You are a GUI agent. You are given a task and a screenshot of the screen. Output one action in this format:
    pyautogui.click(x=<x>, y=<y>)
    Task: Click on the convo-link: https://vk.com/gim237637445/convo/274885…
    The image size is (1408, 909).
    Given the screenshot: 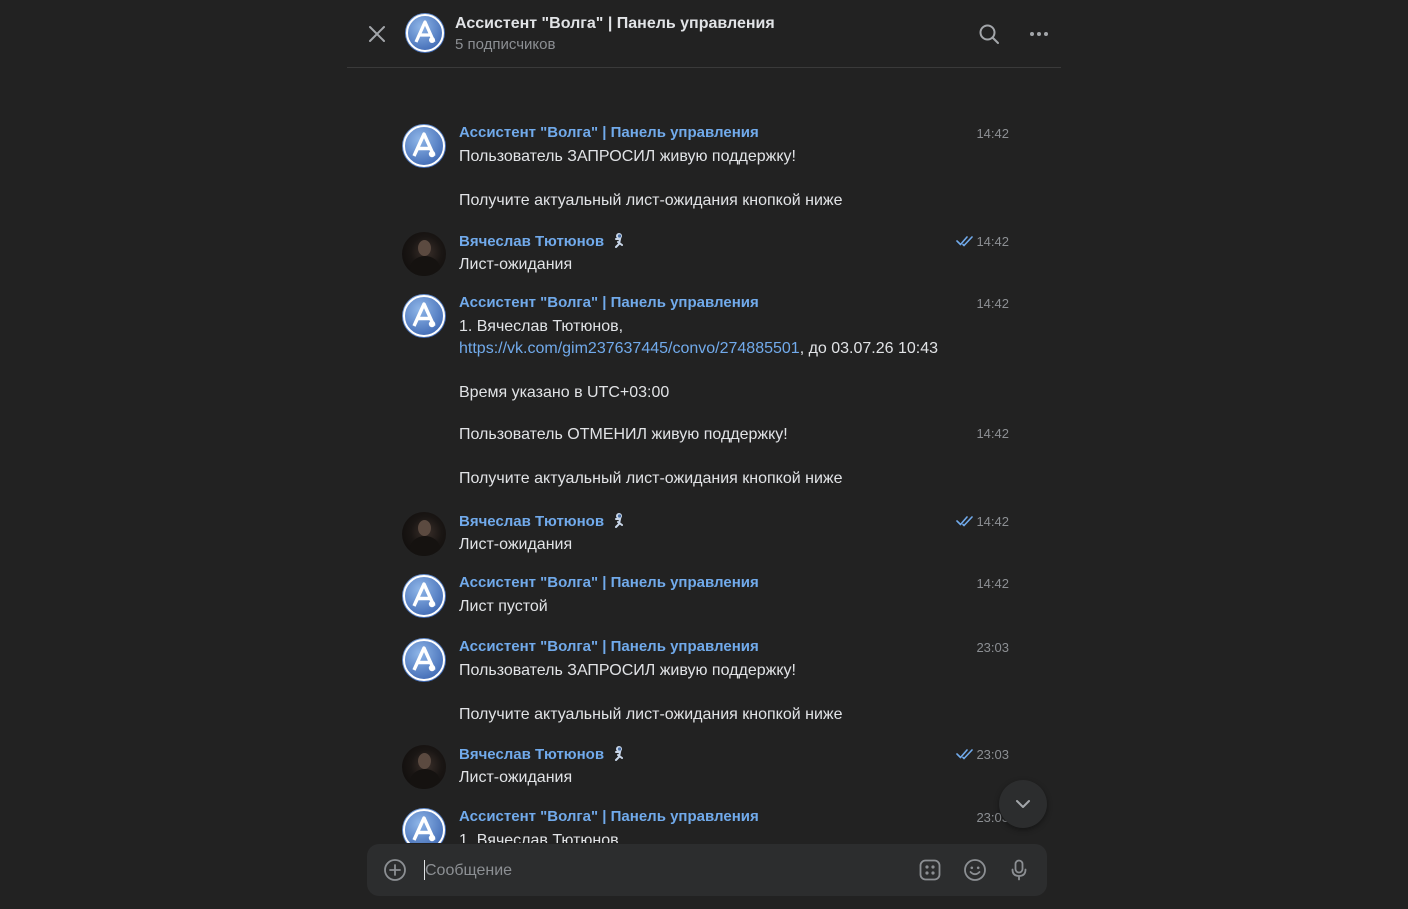 What is the action you would take?
    pyautogui.click(x=629, y=348)
    